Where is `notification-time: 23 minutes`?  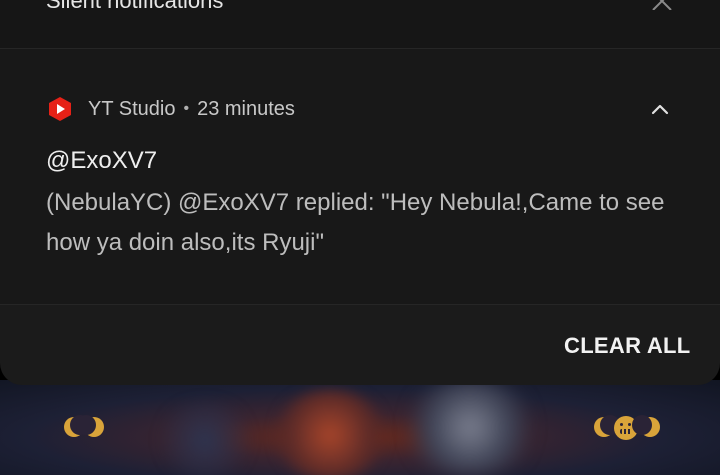 notification-time: 23 minutes is located at coordinates (246, 108).